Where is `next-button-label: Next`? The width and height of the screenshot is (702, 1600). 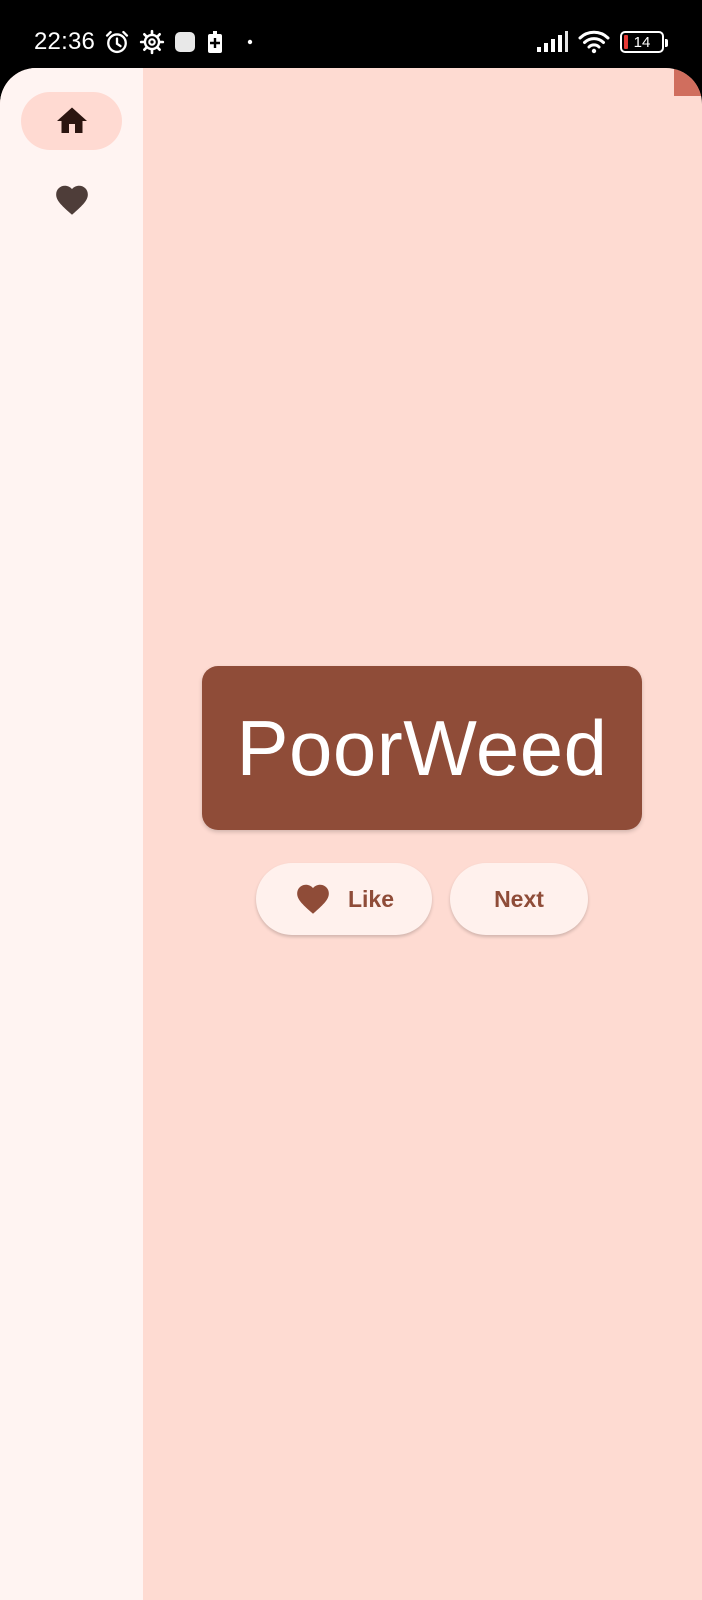
next-button-label: Next is located at coordinates (519, 898).